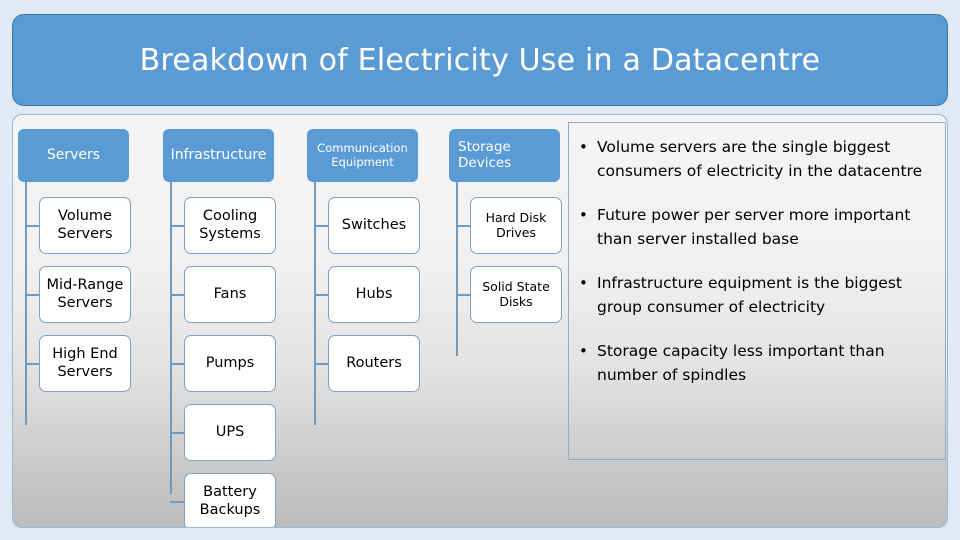 The image size is (960, 540). I want to click on tree-header-servers: Servers, so click(73, 155).